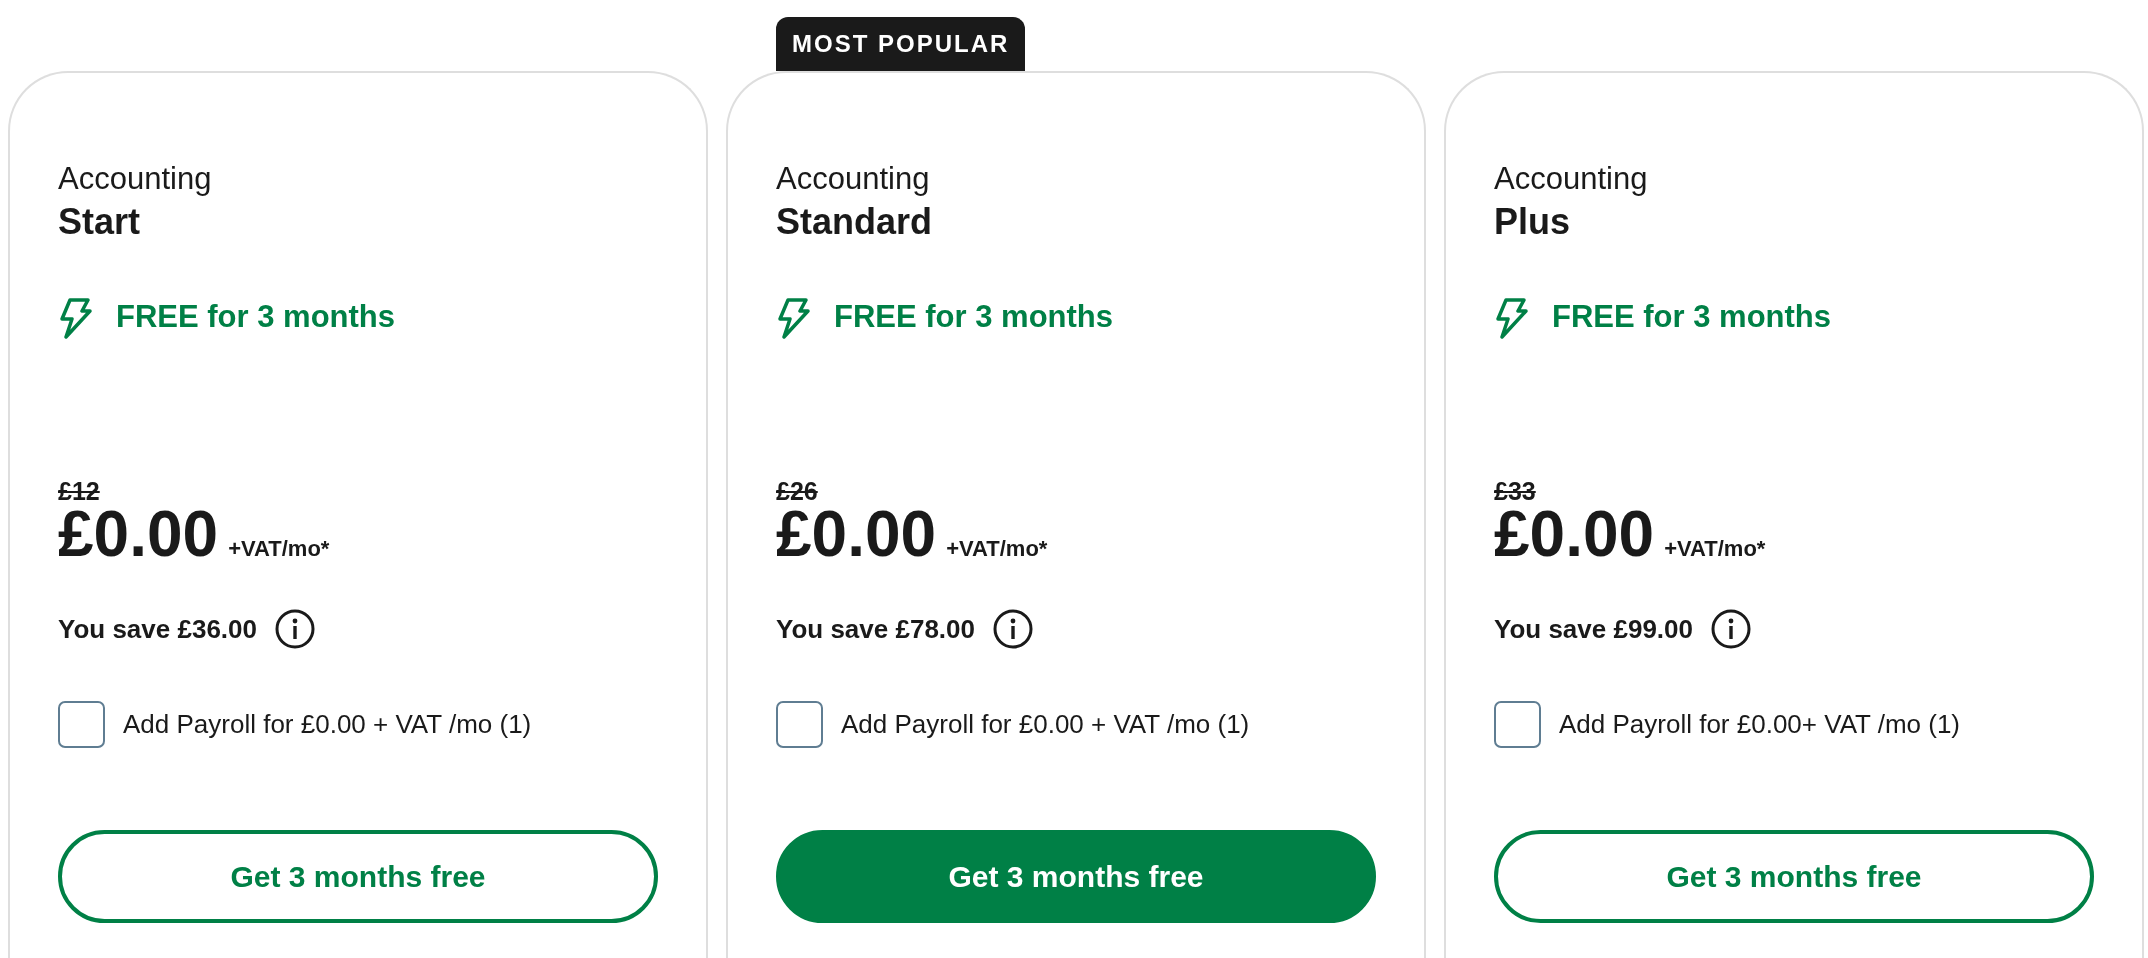  What do you see at coordinates (79, 490) in the screenshot?
I see `old-price: £12` at bounding box center [79, 490].